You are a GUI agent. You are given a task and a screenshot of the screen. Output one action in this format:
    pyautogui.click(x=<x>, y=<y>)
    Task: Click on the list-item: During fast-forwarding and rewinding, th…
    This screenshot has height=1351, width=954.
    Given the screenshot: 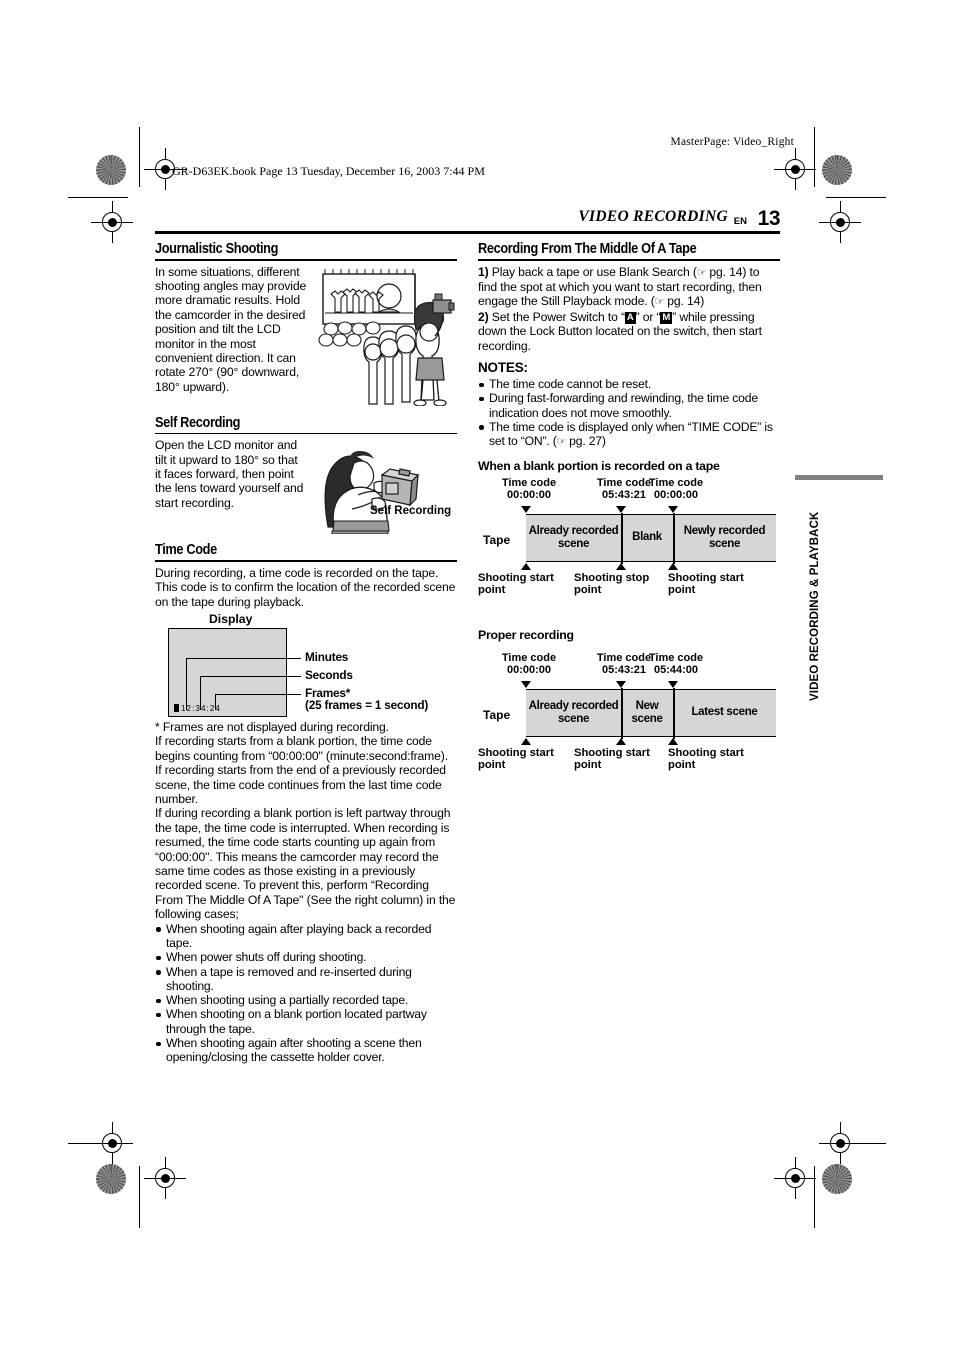 What is the action you would take?
    pyautogui.click(x=629, y=405)
    